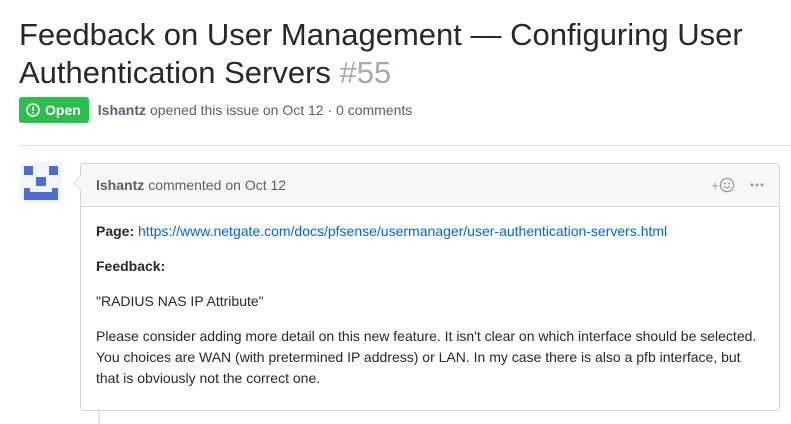  Describe the element at coordinates (281, 110) in the screenshot. I see `issue-opened-text: opened this issue on Oct 12 · 0 comments` at that location.